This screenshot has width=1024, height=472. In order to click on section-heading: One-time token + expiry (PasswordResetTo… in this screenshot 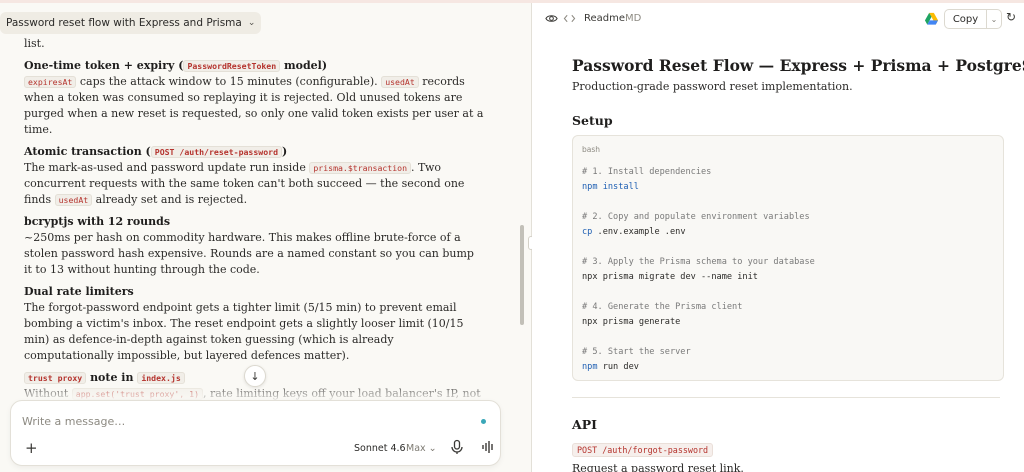, I will do `click(254, 66)`.